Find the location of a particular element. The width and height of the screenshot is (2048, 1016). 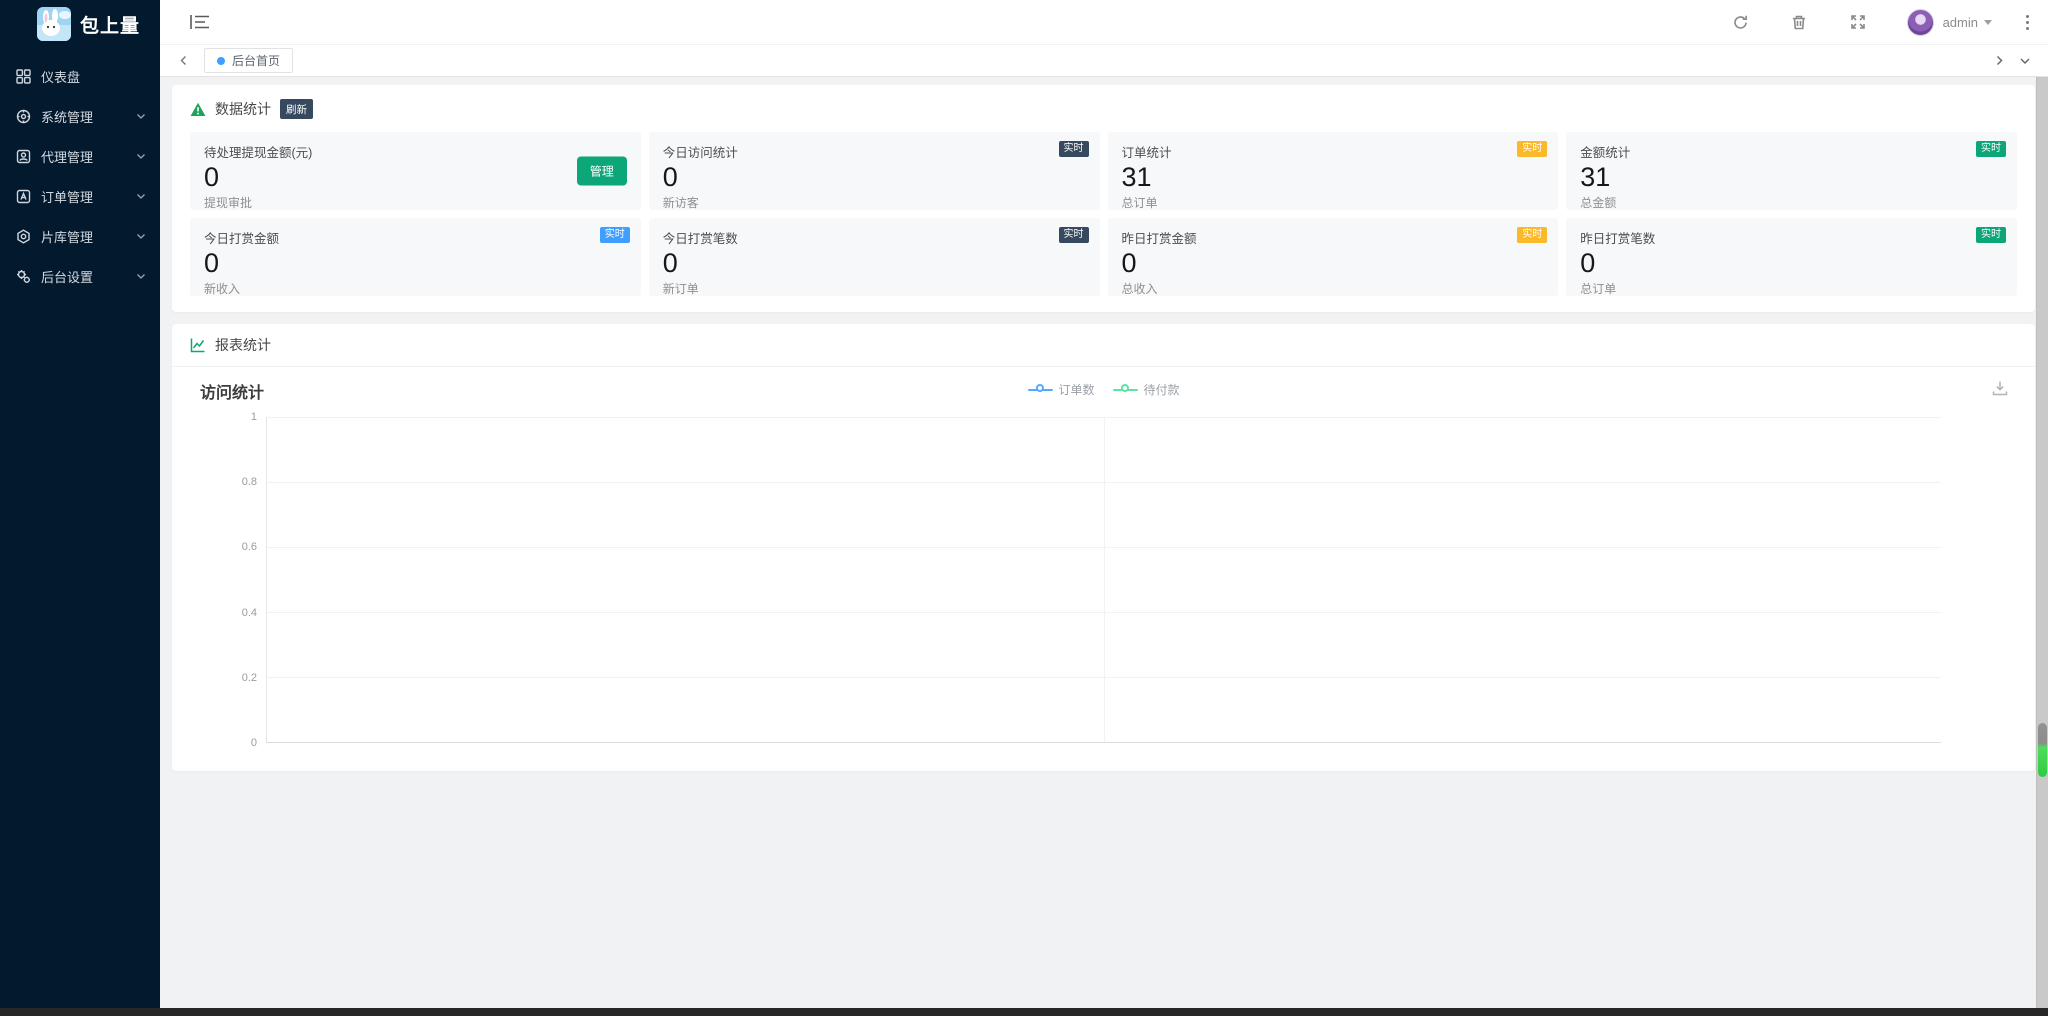

stat-footer: 总金额 is located at coordinates (1598, 203).